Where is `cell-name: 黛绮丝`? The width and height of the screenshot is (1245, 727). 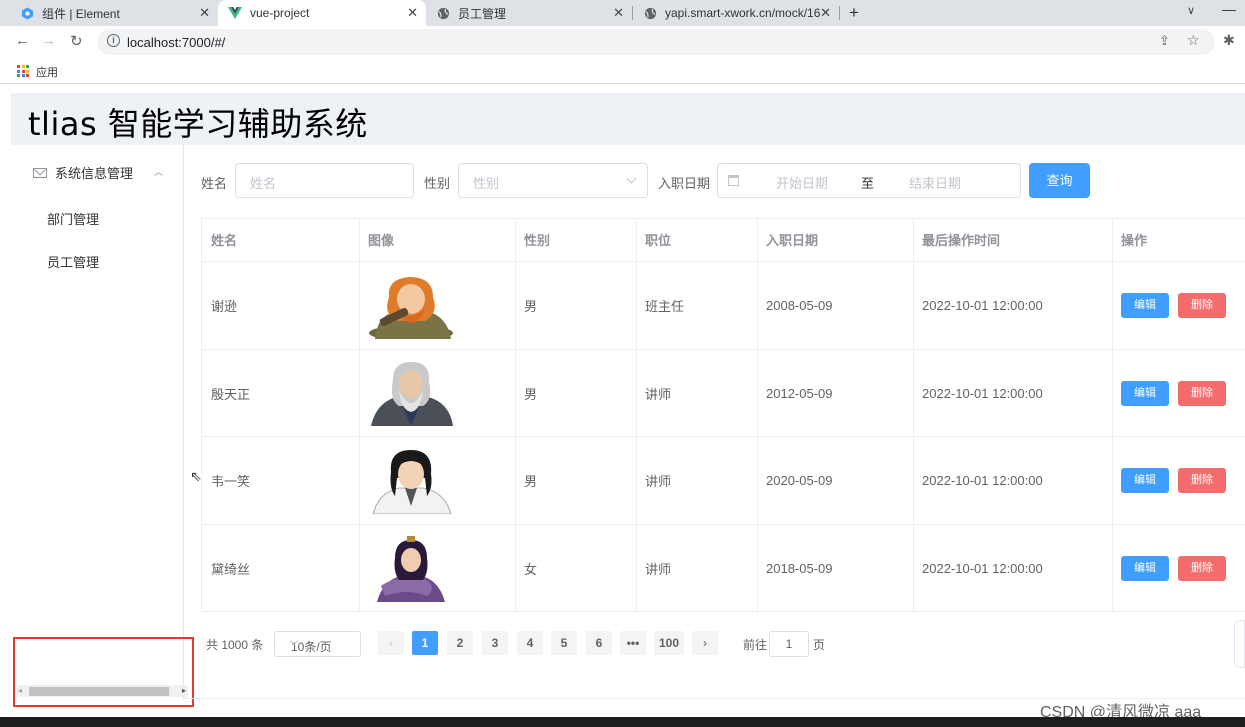 cell-name: 黛绮丝 is located at coordinates (231, 569).